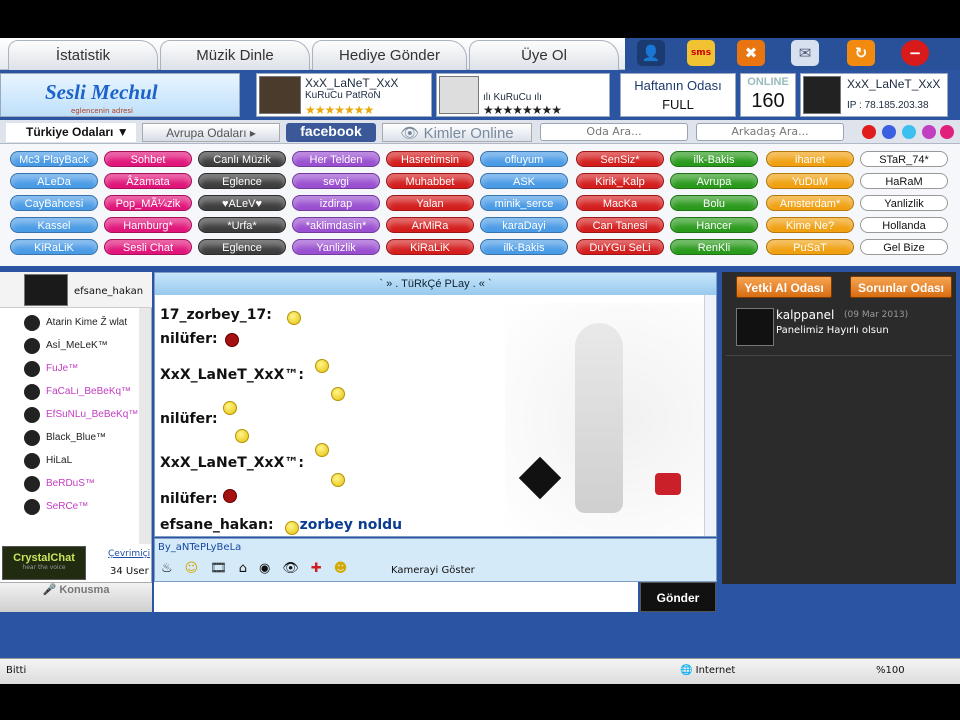 Image resolution: width=960 pixels, height=720 pixels. I want to click on room-button: Yalan, so click(430, 203).